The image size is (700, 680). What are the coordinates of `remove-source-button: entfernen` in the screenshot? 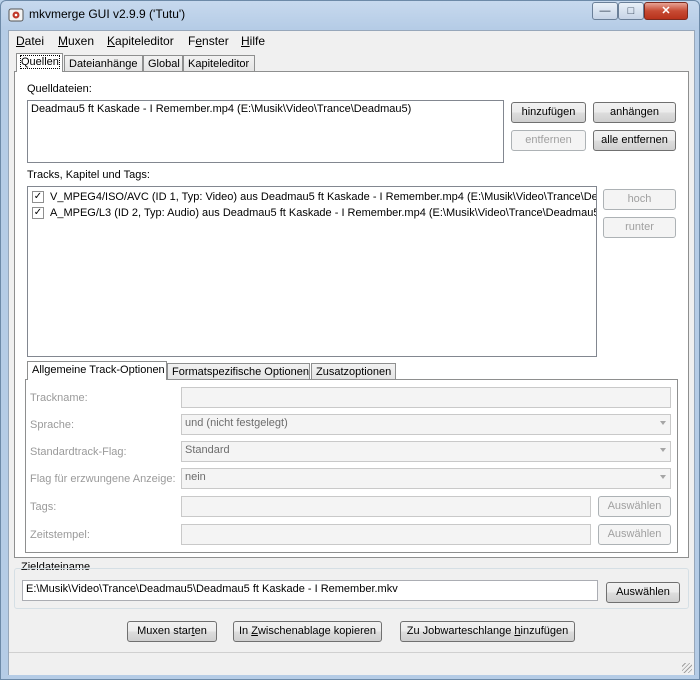 It's located at (548, 140).